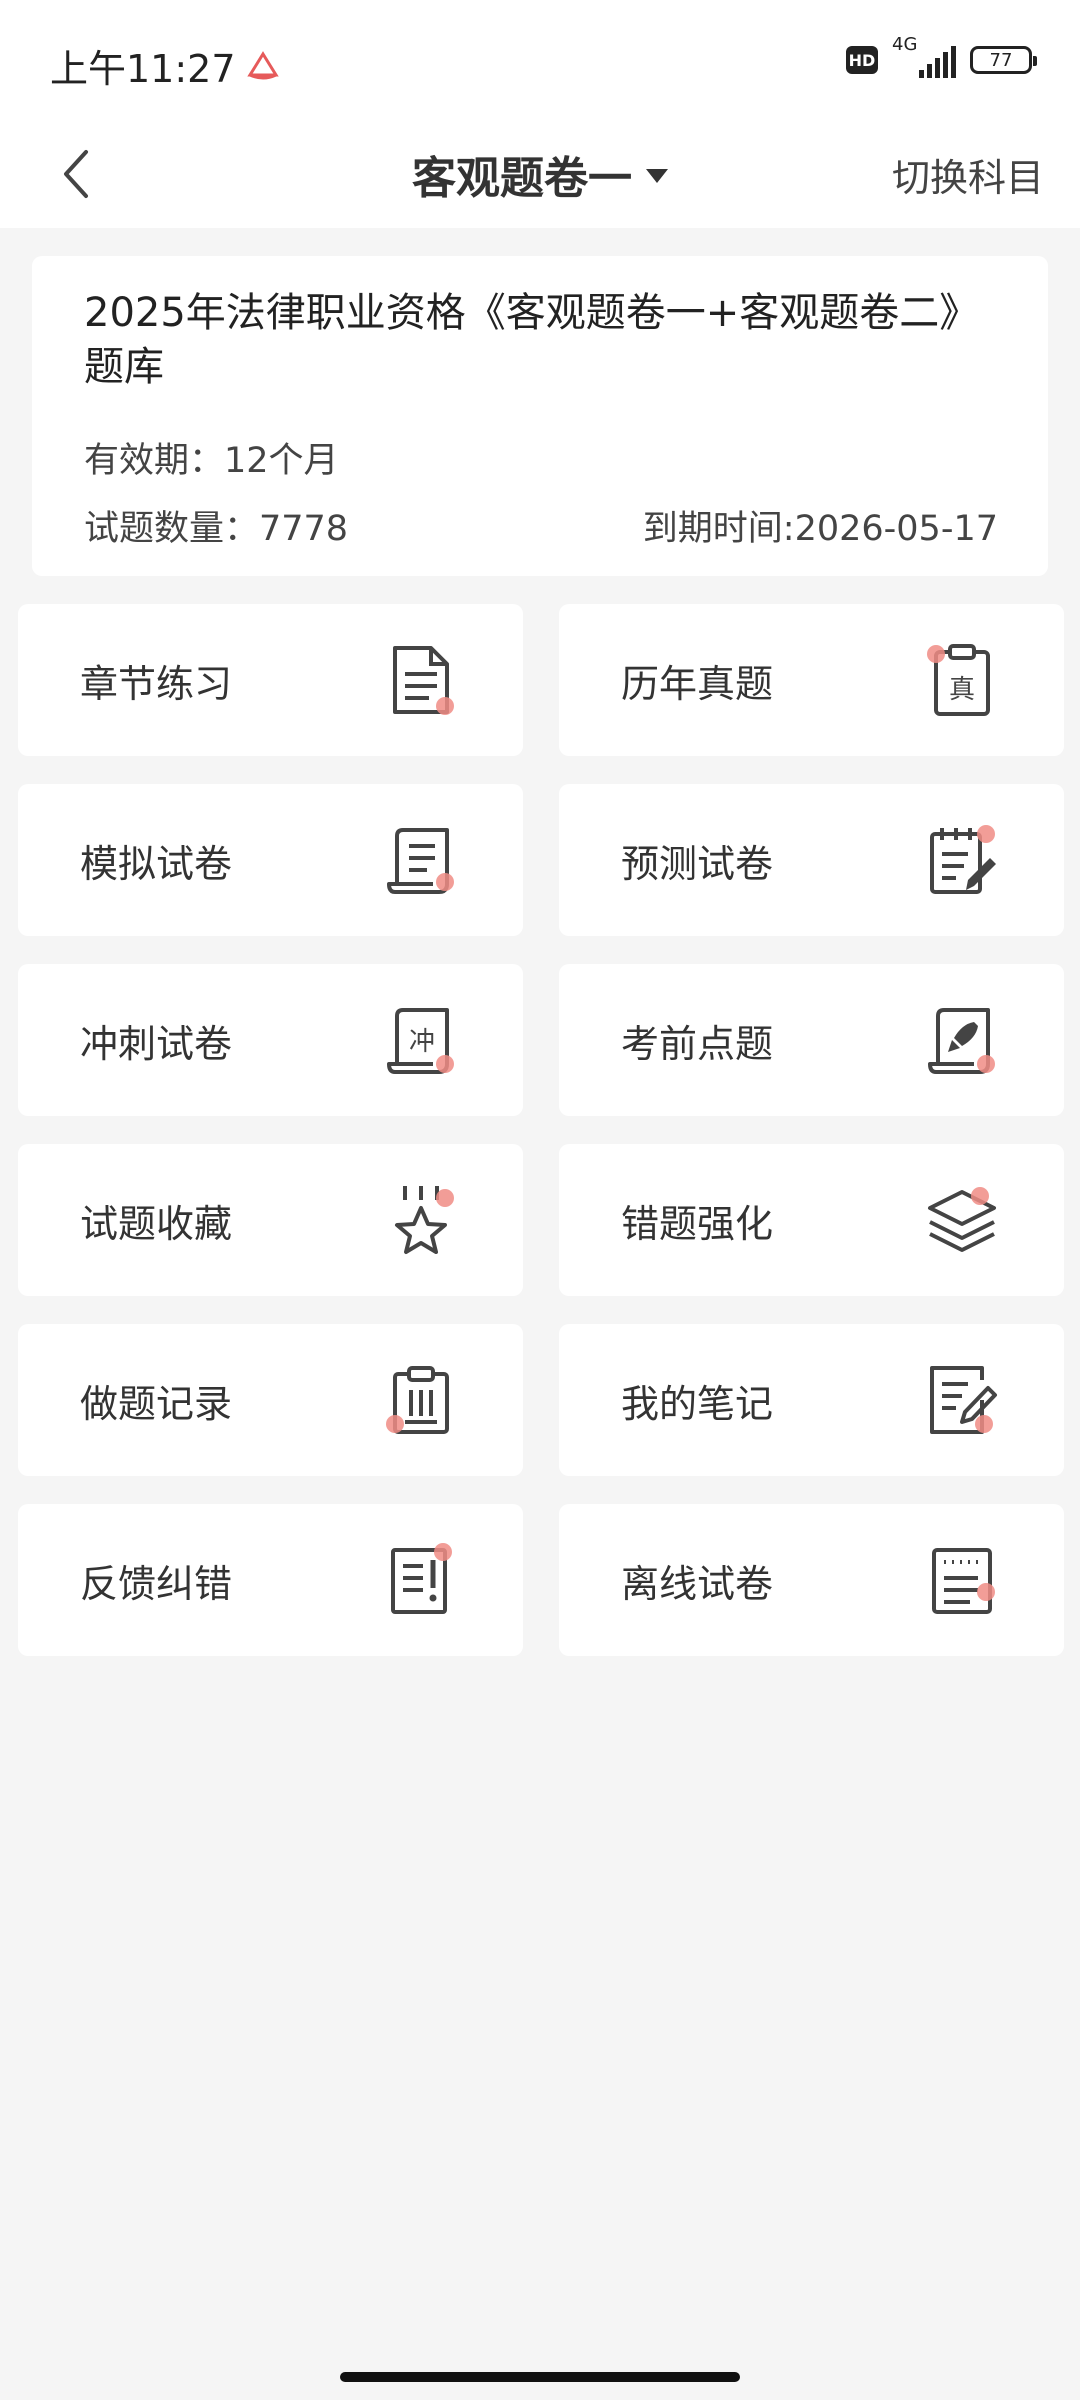 This screenshot has height=2400, width=1080. Describe the element at coordinates (697, 683) in the screenshot. I see `tile-label: 历年真题` at that location.